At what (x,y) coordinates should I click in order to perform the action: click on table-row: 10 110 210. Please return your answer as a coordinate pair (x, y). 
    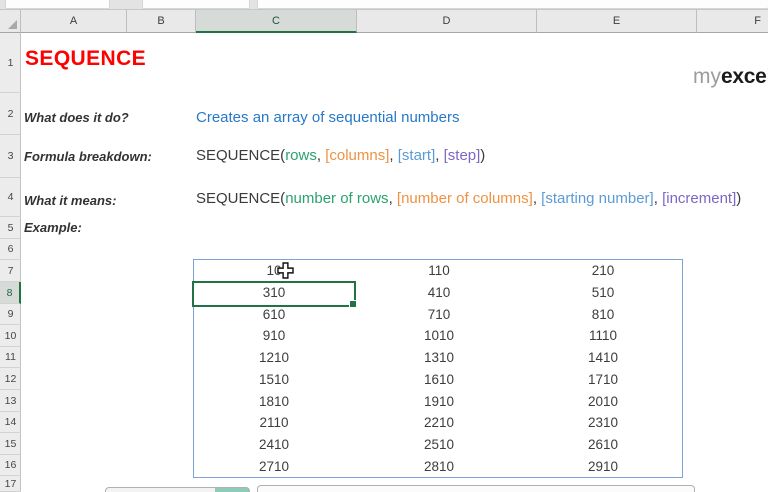
    Looking at the image, I should click on (438, 271).